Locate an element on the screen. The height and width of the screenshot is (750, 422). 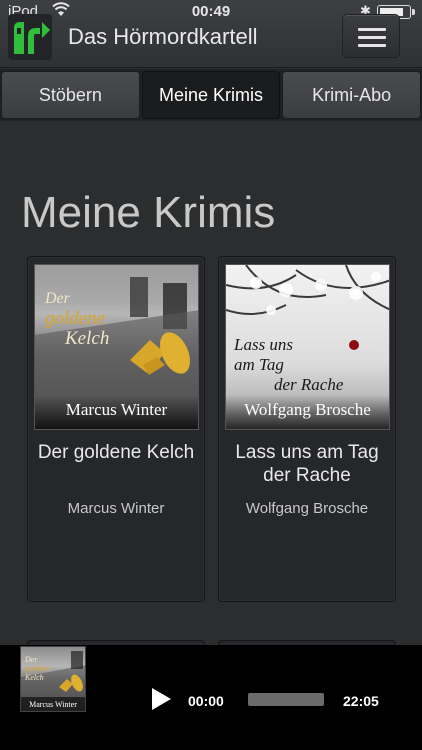
app-logo-icon is located at coordinates (30, 37).